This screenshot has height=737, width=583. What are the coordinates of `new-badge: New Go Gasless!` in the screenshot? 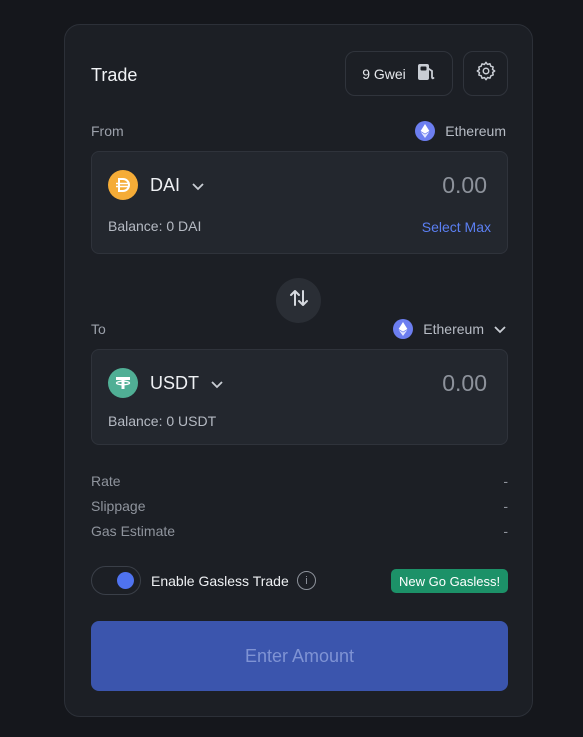 It's located at (450, 581).